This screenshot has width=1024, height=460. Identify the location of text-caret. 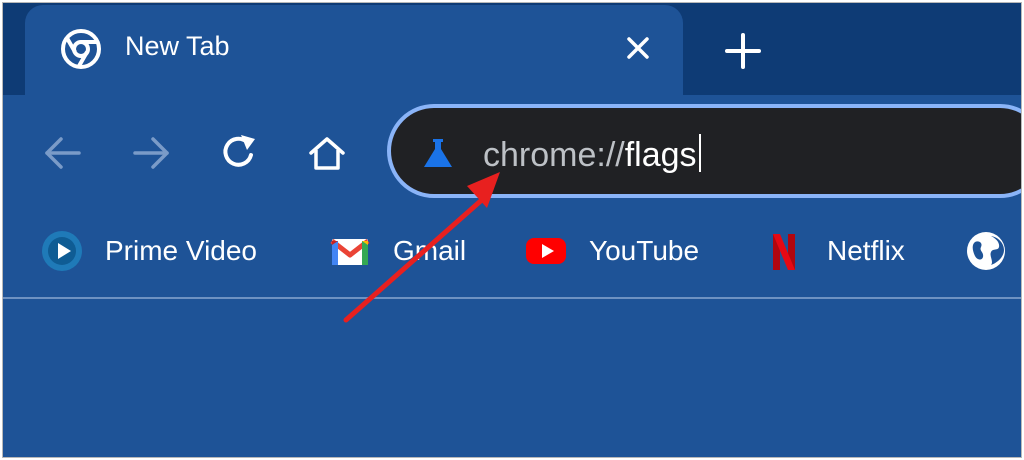
(699, 153).